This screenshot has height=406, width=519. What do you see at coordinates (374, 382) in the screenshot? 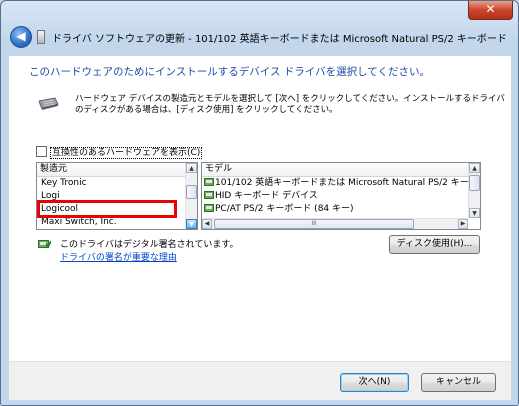
I see `next-button: 次へ(N)` at bounding box center [374, 382].